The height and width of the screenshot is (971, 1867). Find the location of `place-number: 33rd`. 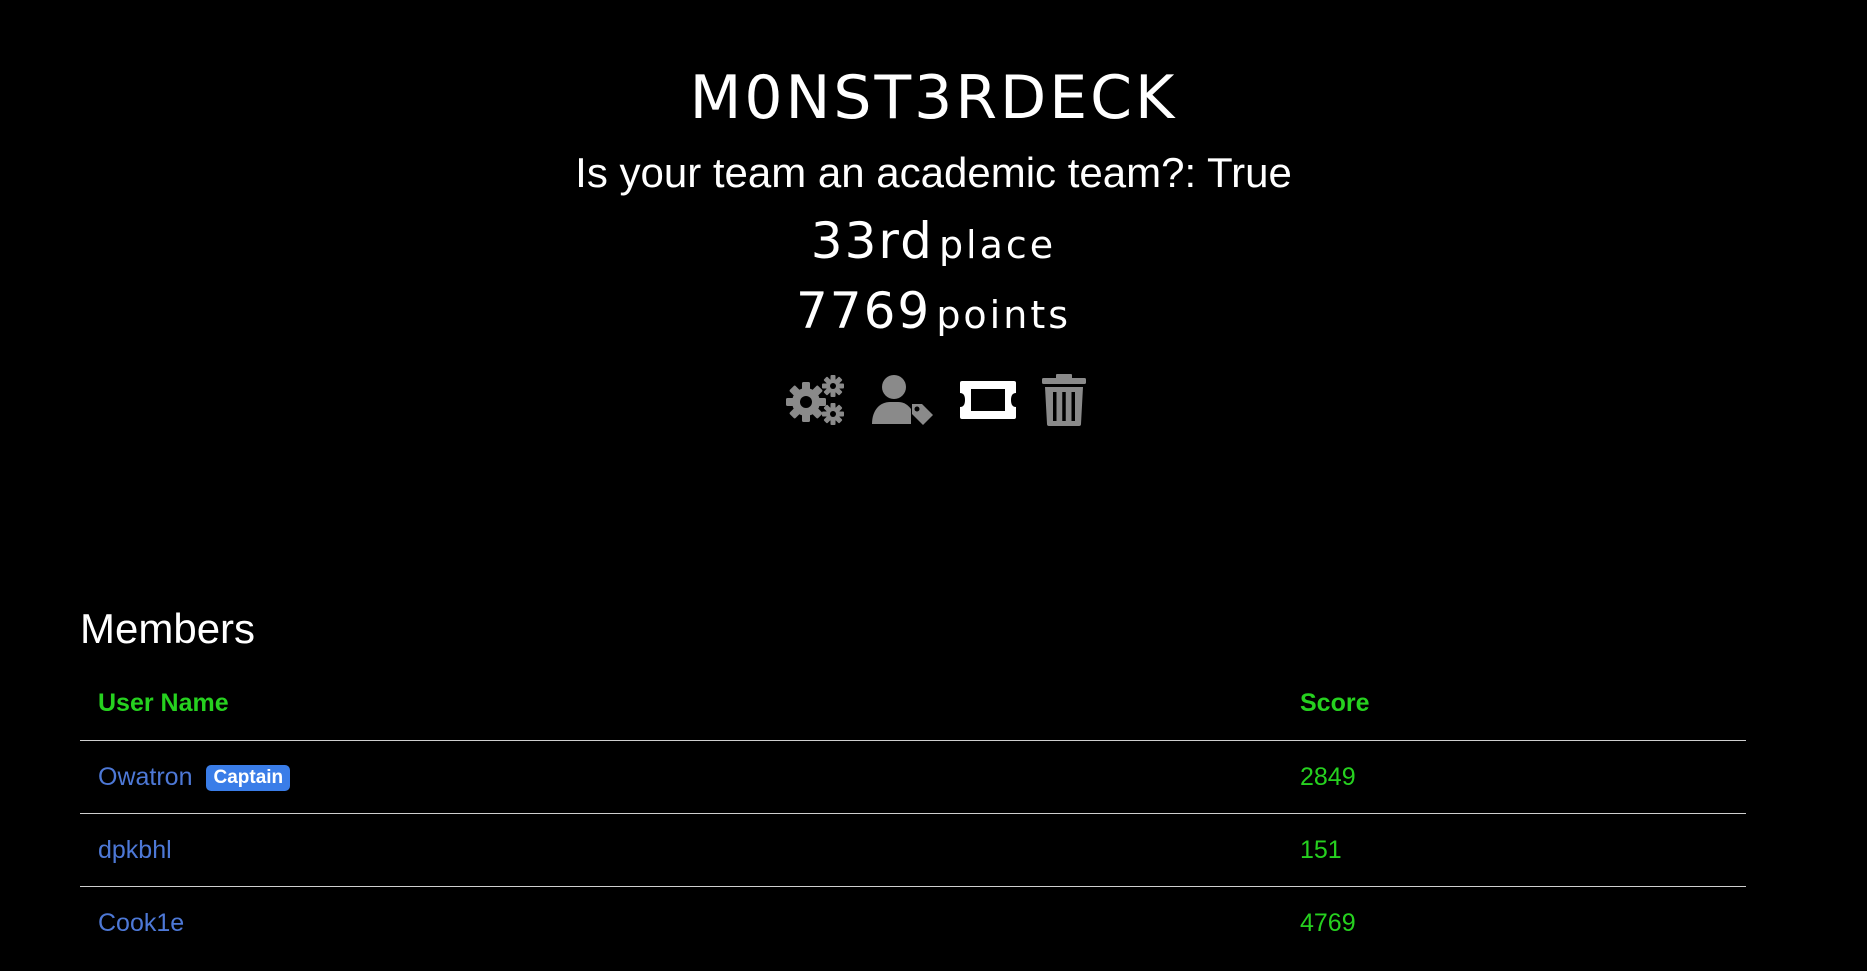

place-number: 33rd is located at coordinates (872, 241).